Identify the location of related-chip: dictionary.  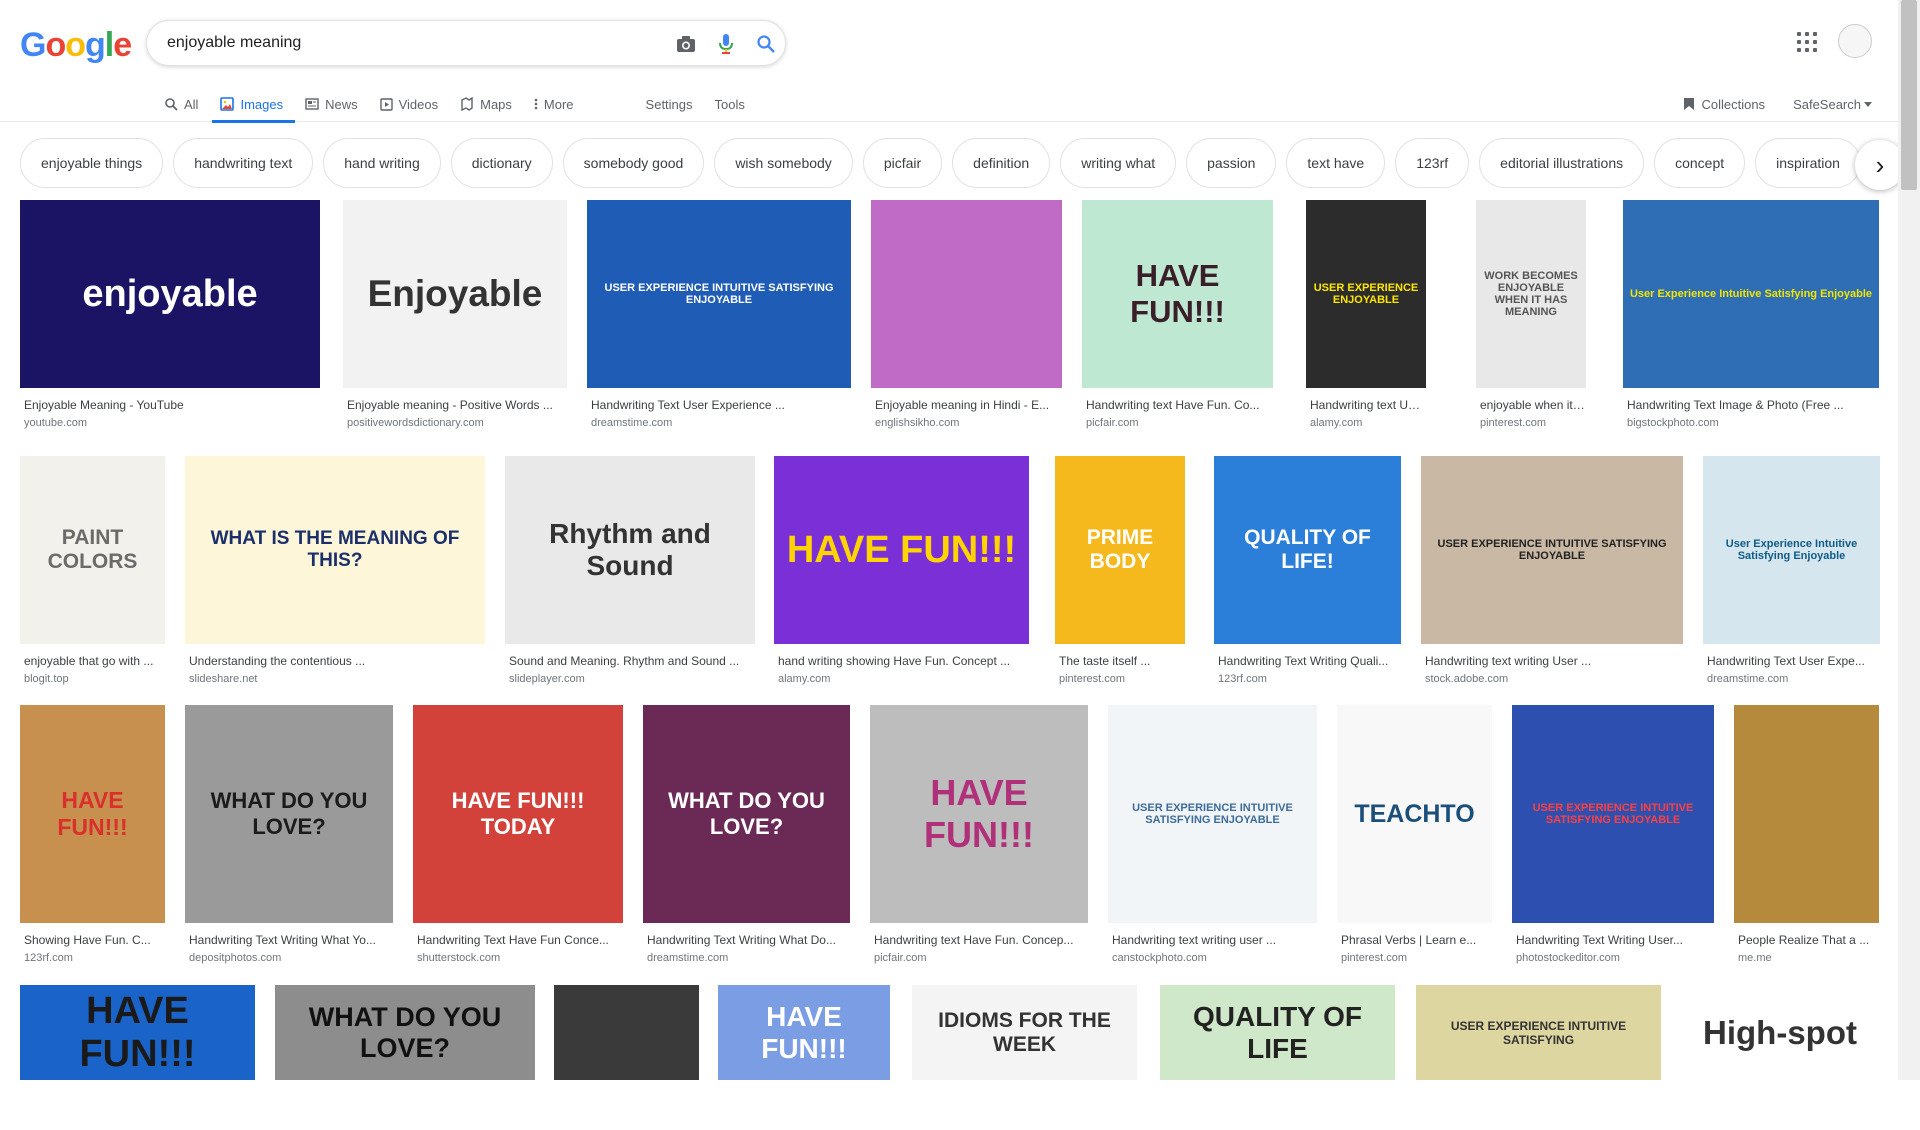
(501, 163).